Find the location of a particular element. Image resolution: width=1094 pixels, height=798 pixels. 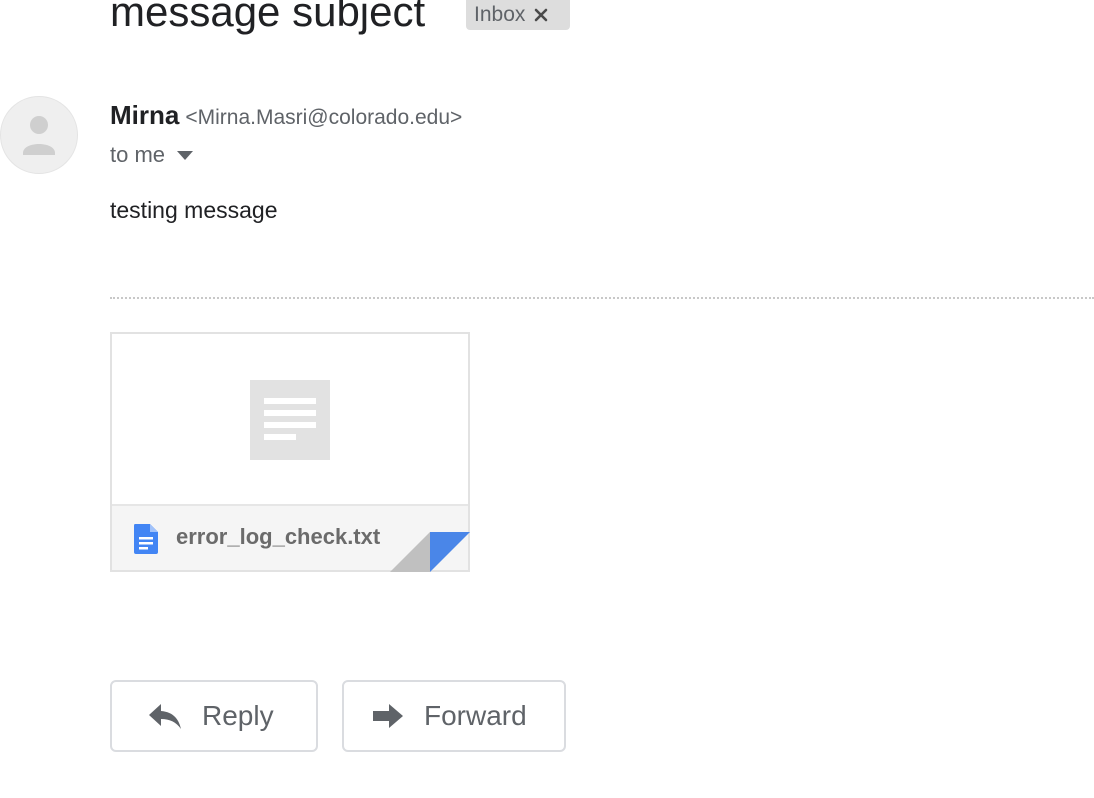

attachment-preview is located at coordinates (290, 420).